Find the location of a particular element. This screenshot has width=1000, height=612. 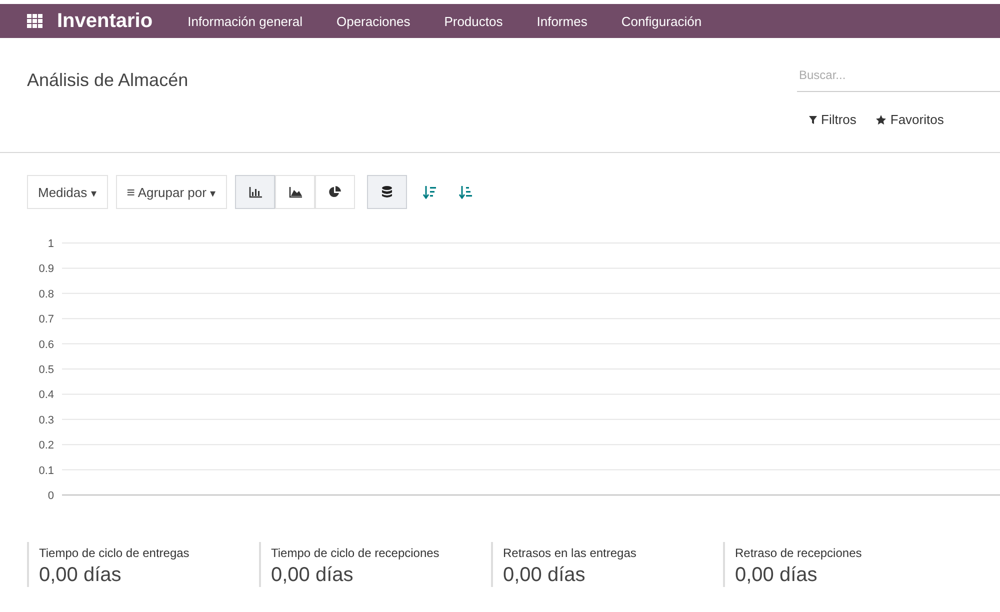

y-axis-label: 0.7 is located at coordinates (46, 320).